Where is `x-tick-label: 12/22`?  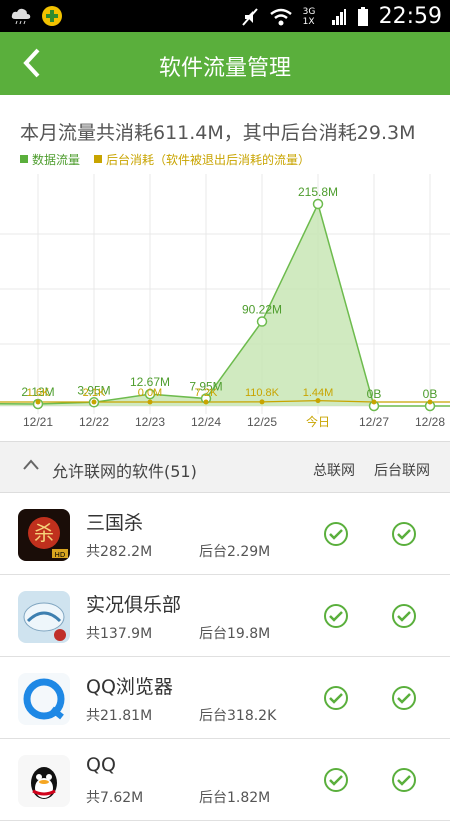 x-tick-label: 12/22 is located at coordinates (94, 422).